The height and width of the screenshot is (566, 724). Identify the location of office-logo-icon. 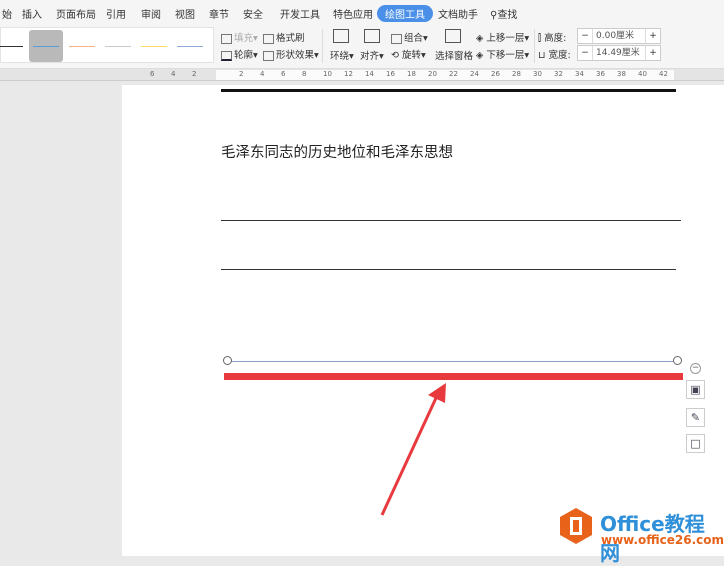
(576, 526).